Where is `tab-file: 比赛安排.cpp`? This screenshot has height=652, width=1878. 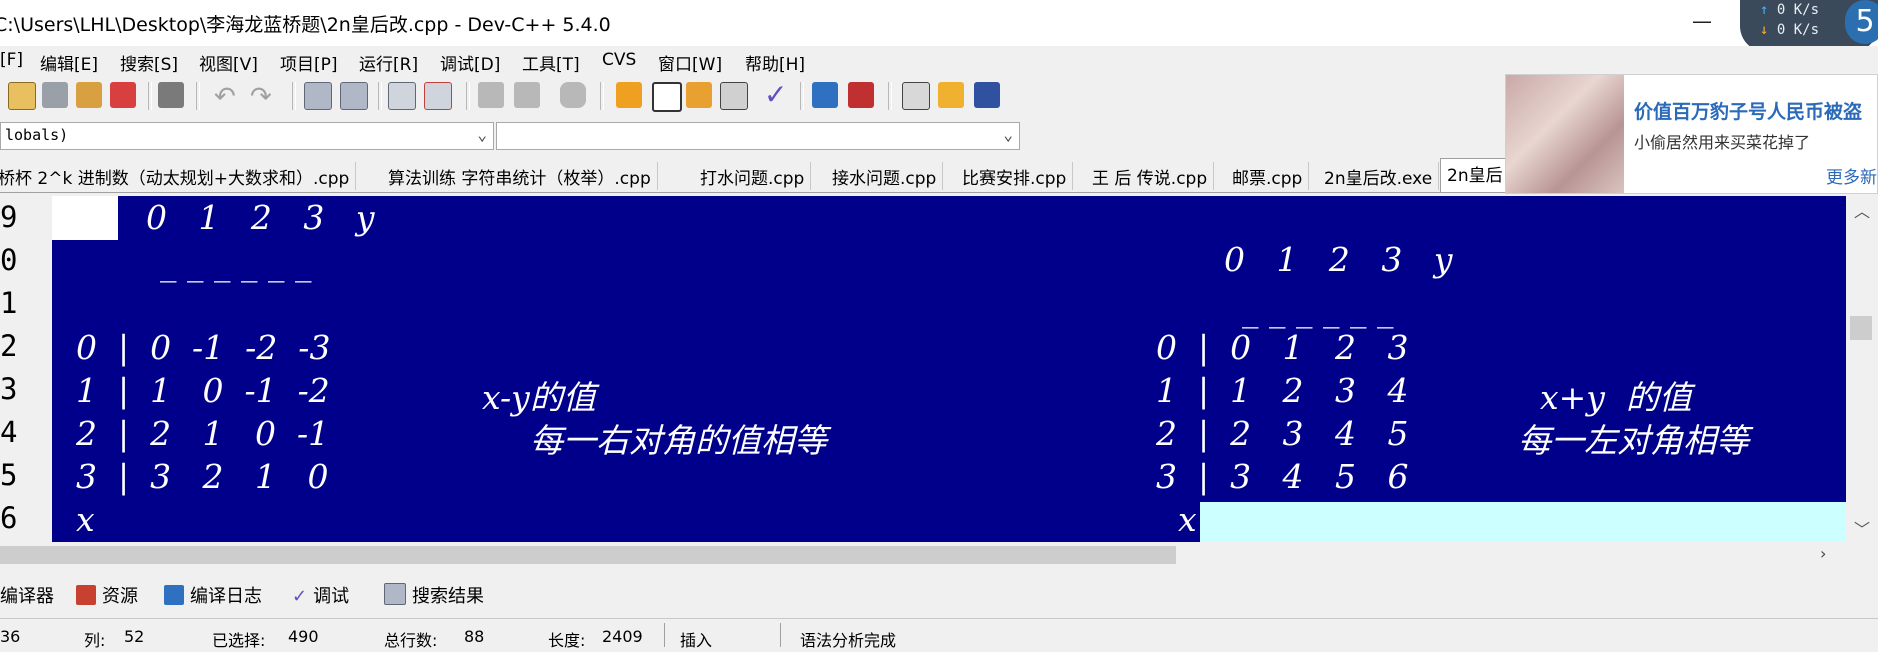
tab-file: 比赛安排.cpp is located at coordinates (1015, 176).